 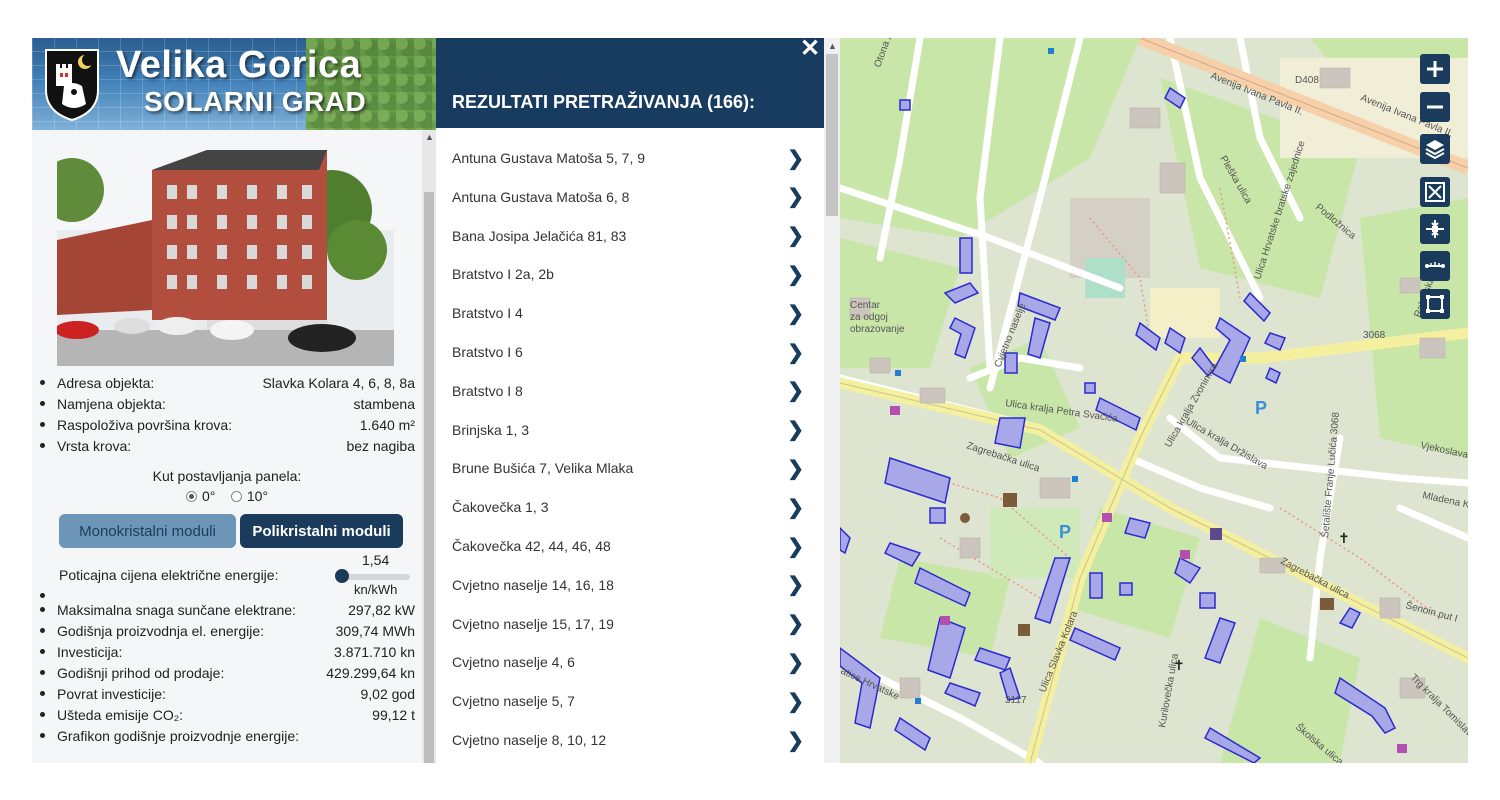 I want to click on result-item: Antuna Gustava Matoša 6, 8 ❯, so click(x=632, y=197).